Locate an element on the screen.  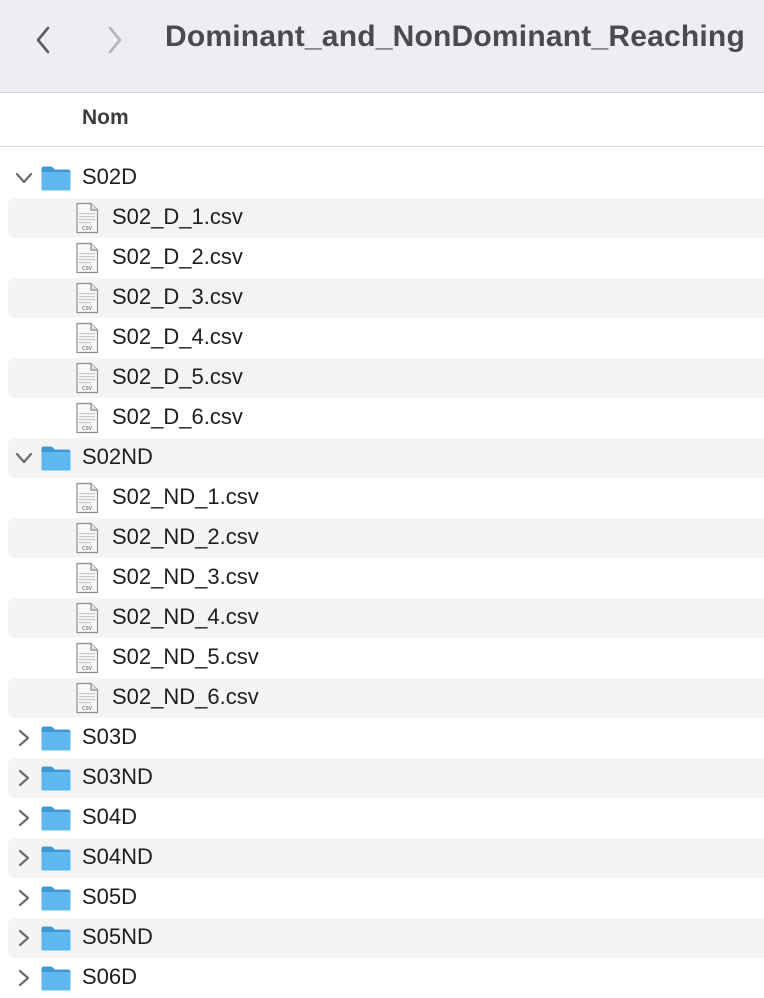
folder-row: S05ND is located at coordinates (386, 938).